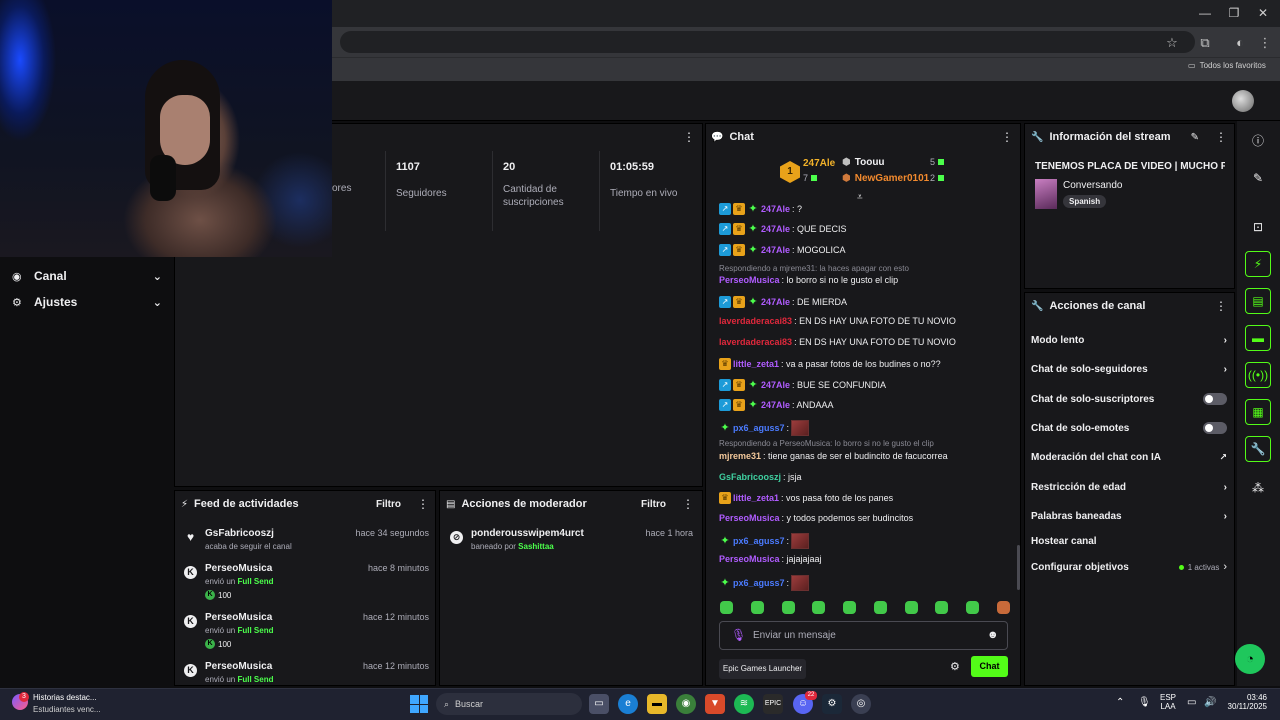 This screenshot has width=1280, height=720. Describe the element at coordinates (1092, 185) in the screenshot. I see `stream-category: Conversando` at that location.